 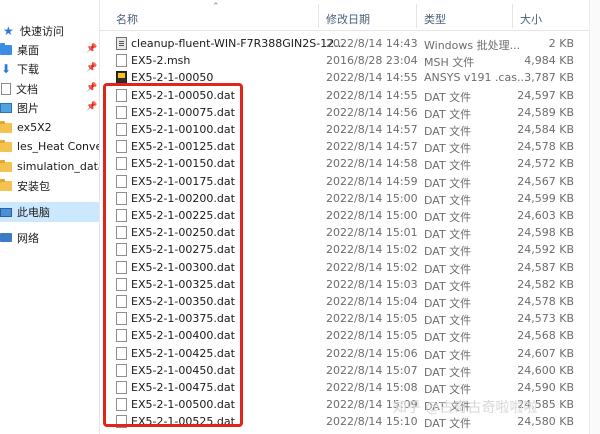 What do you see at coordinates (561, 43) in the screenshot?
I see `file-size: 2 KB` at bounding box center [561, 43].